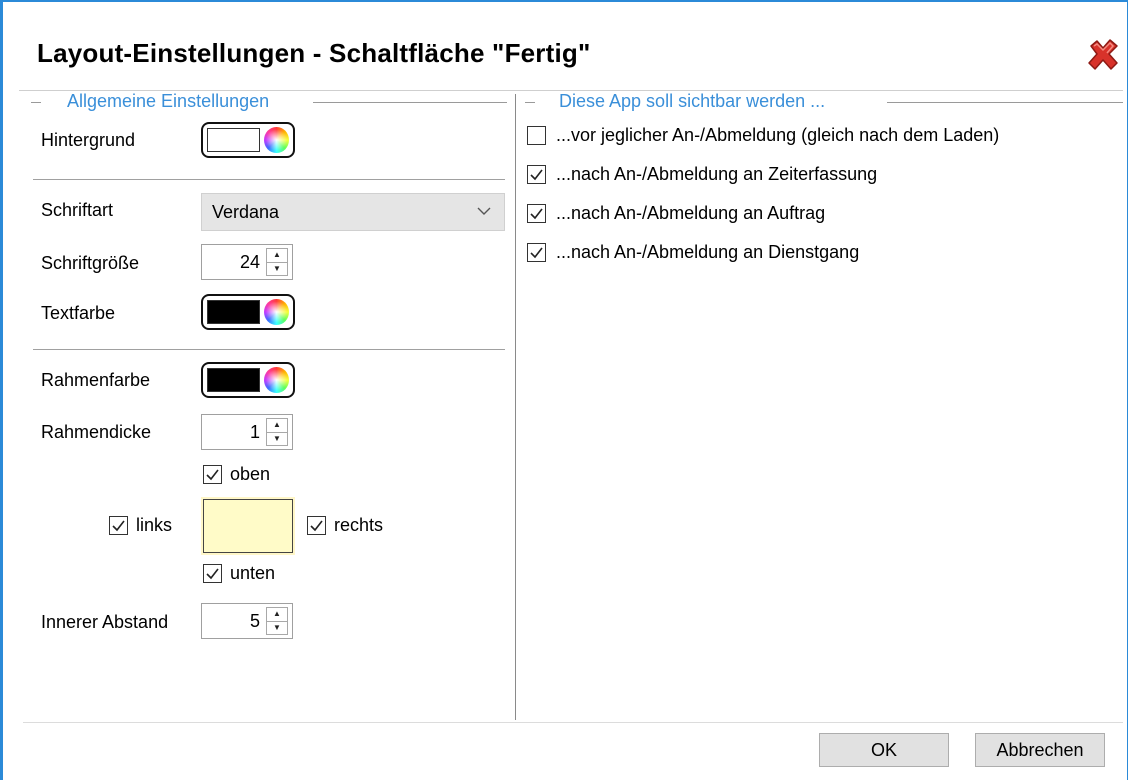 The image size is (1128, 780). Describe the element at coordinates (88, 140) in the screenshot. I see `background-label: Hintergrund` at that location.